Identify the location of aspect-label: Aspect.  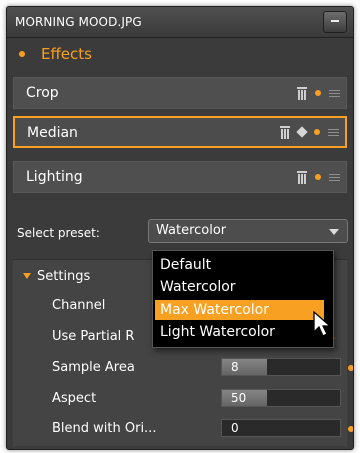
(74, 398).